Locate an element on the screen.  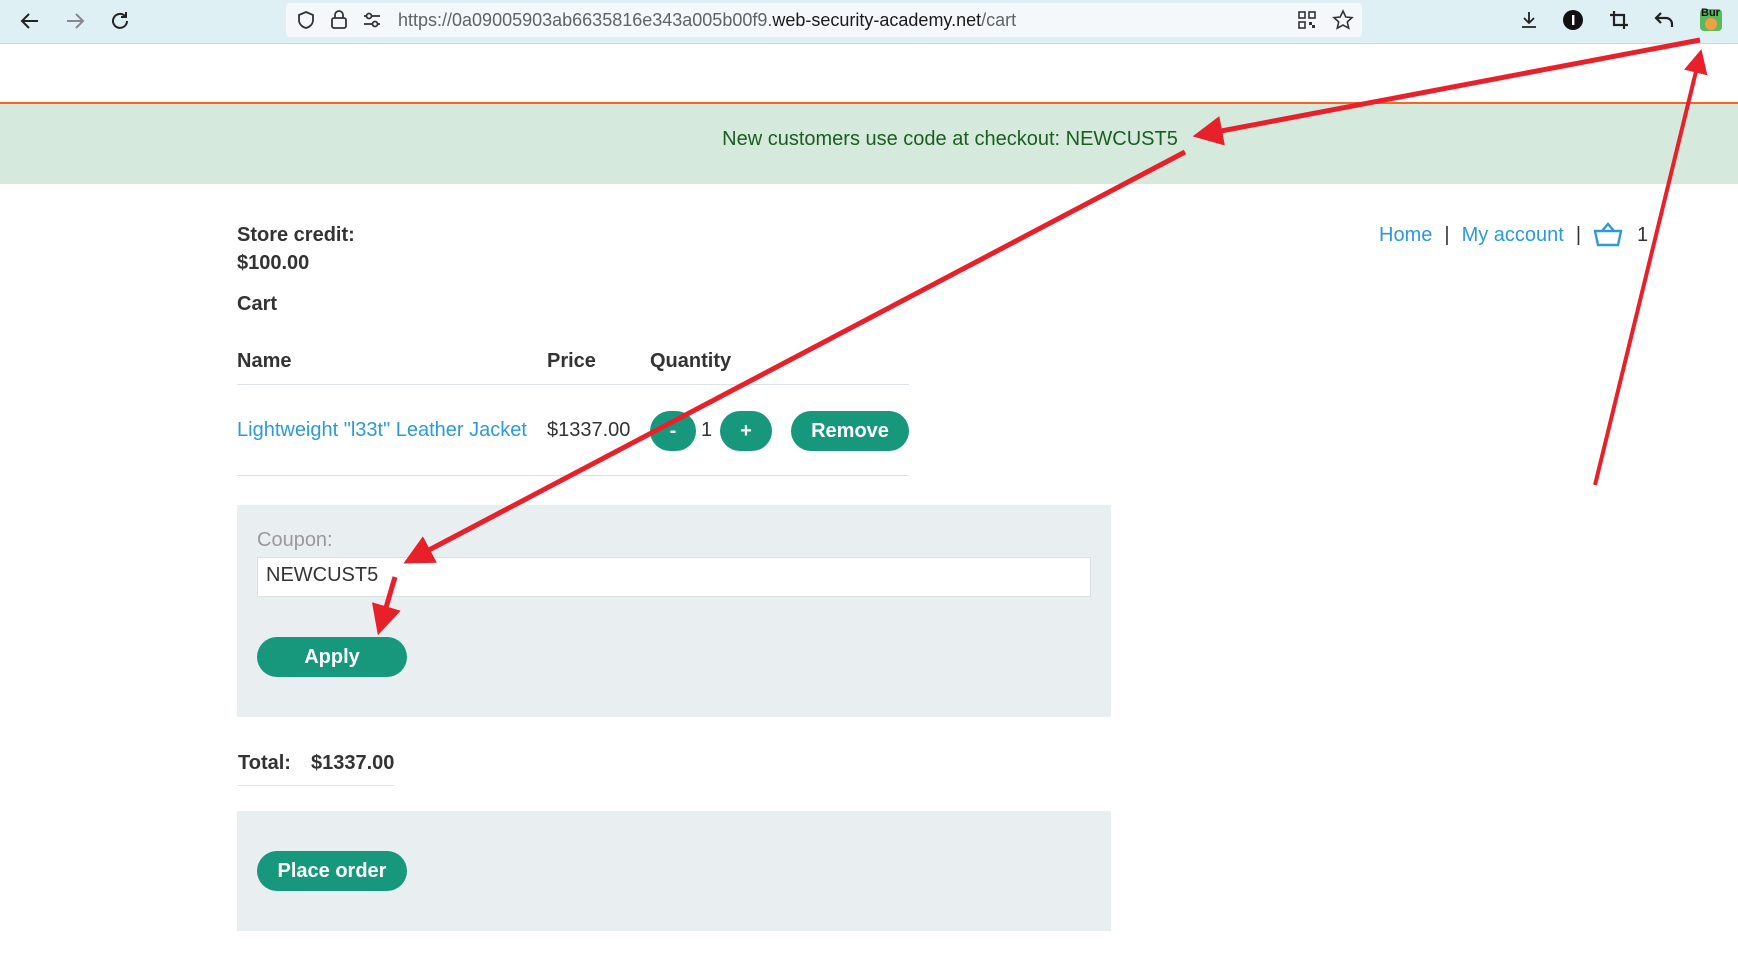
apply-coupon-button: Apply is located at coordinates (332, 657).